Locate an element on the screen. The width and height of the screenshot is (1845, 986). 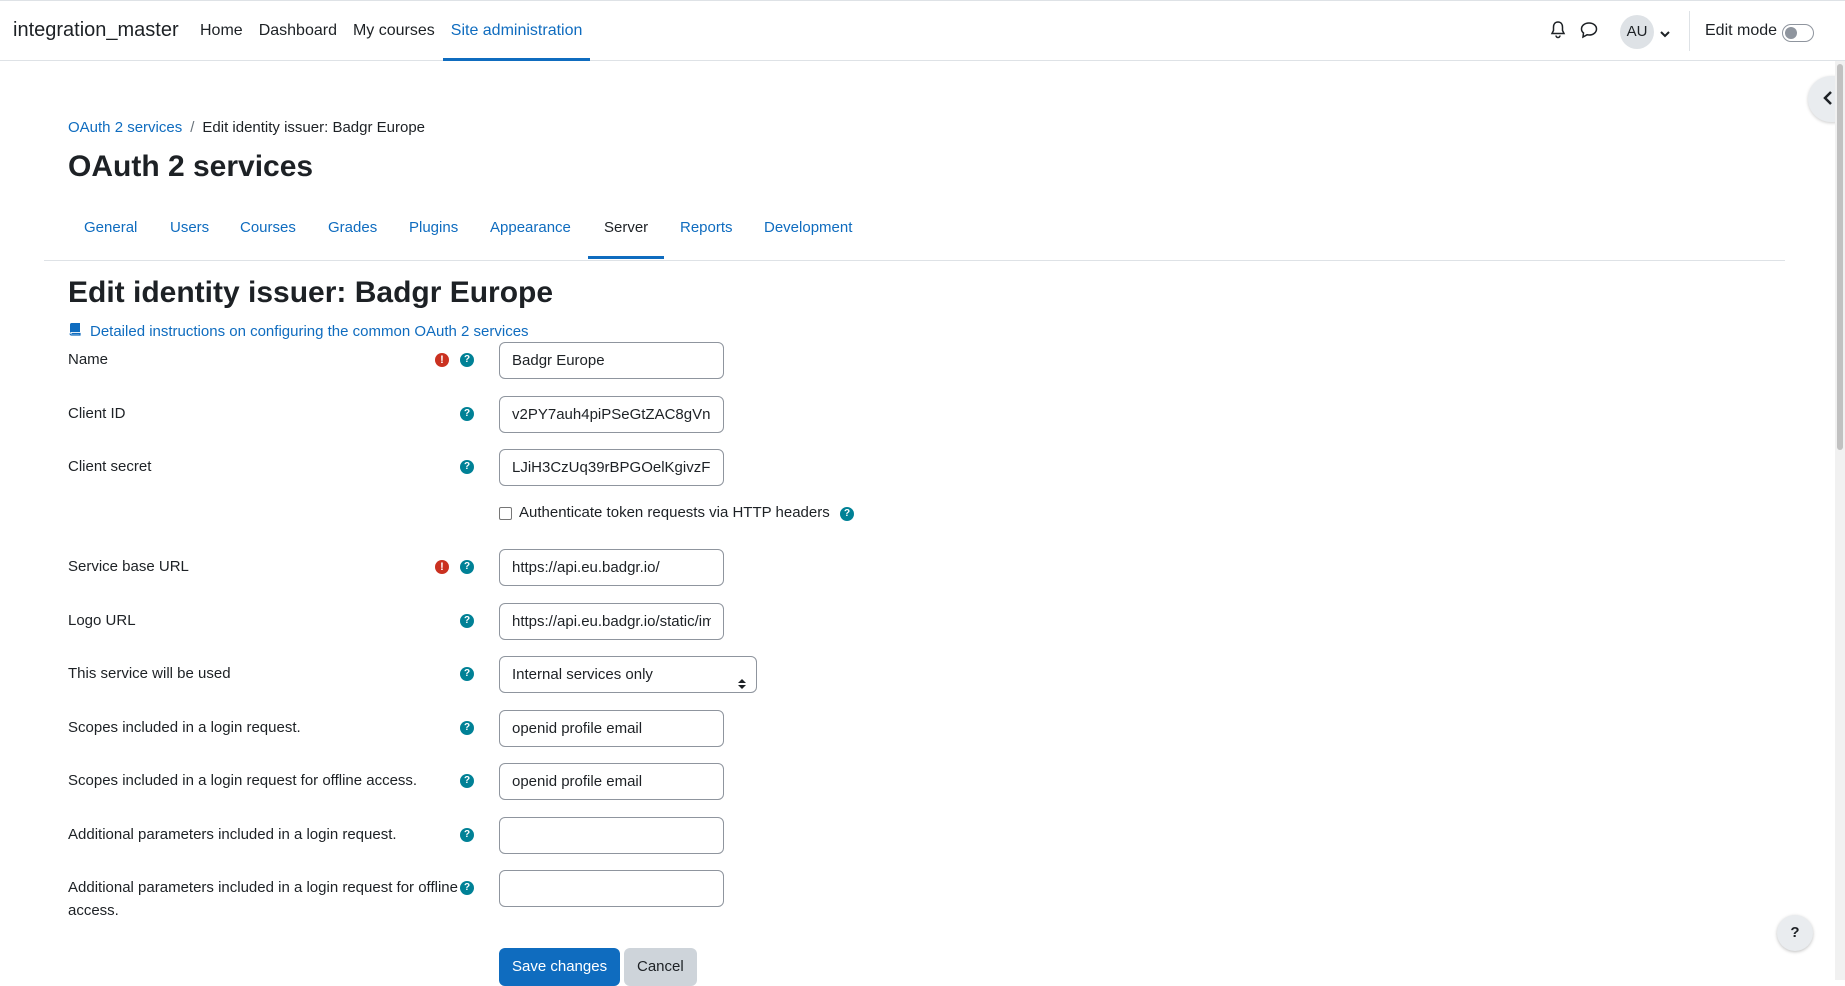
chevron-left-icon is located at coordinates (1828, 100).